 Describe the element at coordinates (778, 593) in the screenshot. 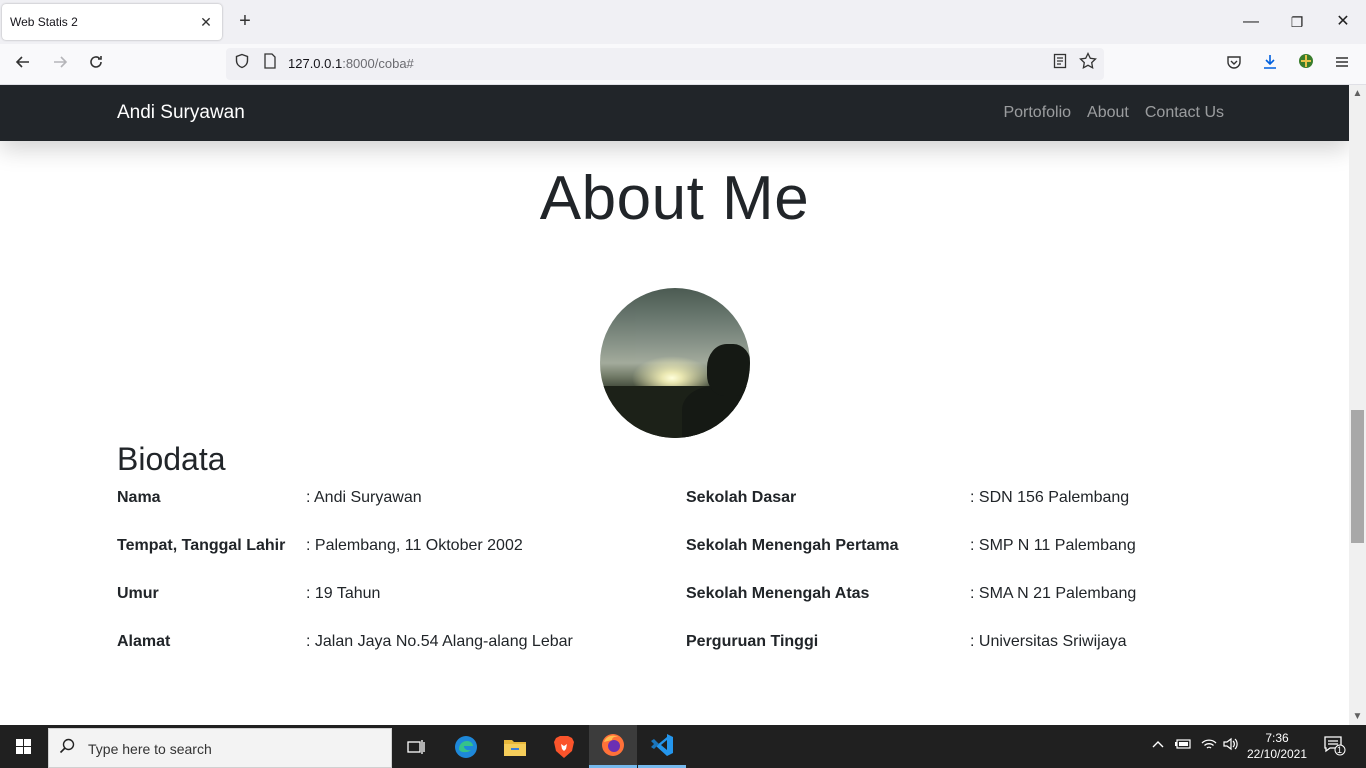

I see `biodata-label: Sekolah Menengah Atas` at that location.